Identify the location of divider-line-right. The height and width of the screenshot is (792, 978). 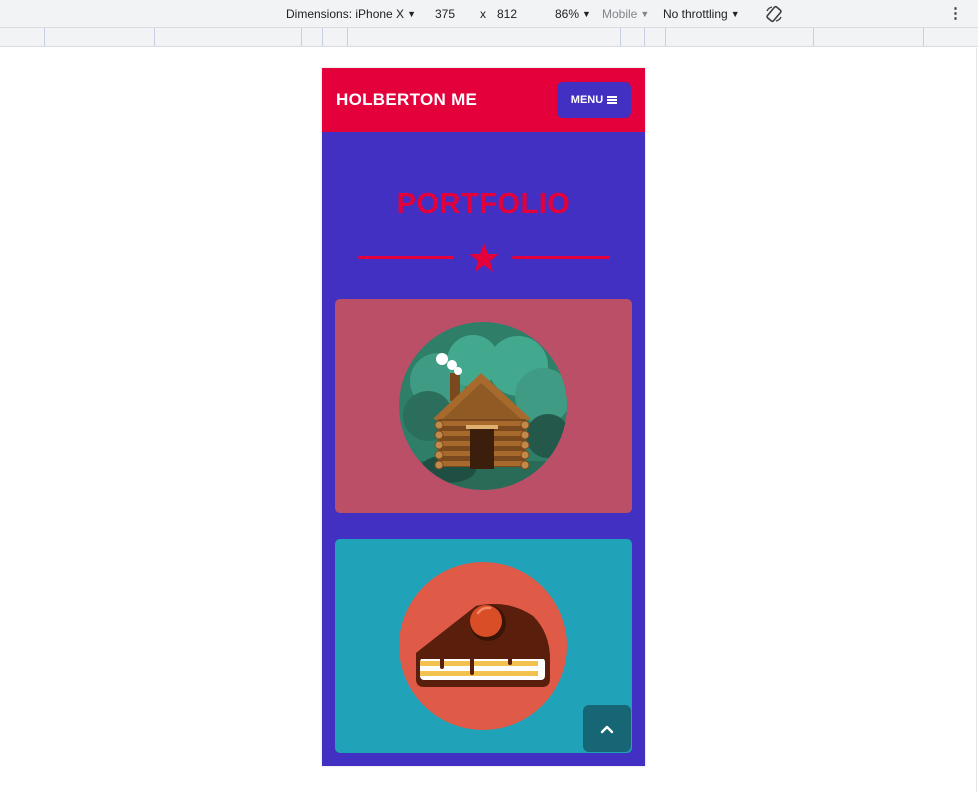
(561, 257).